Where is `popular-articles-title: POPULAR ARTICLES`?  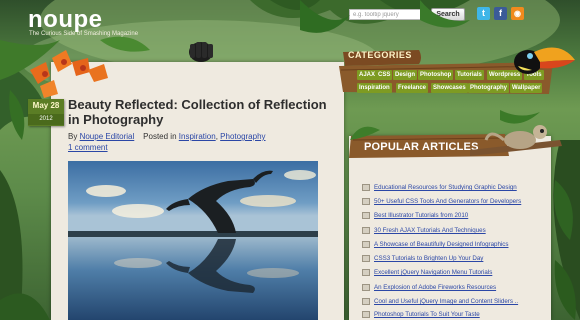
popular-articles-title: POPULAR ARTICLES is located at coordinates (421, 147).